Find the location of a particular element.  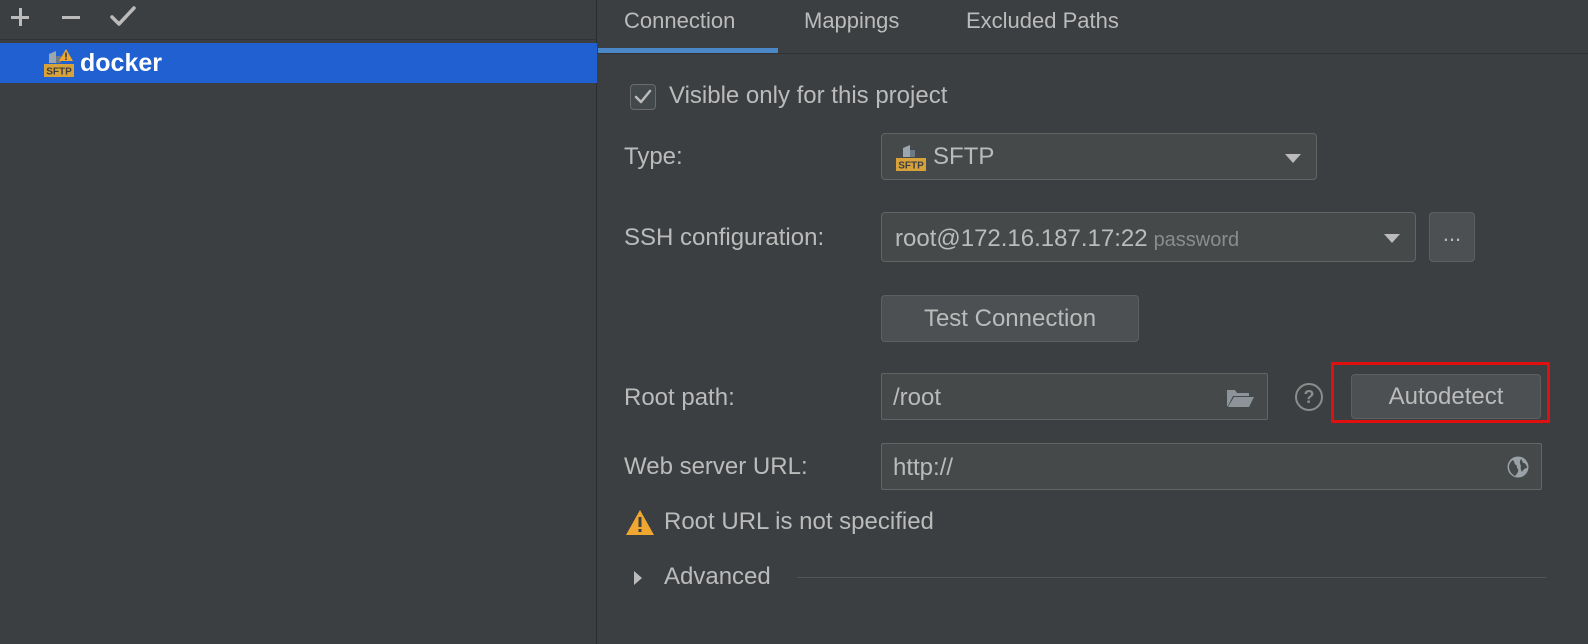

settings-tabs: Connection Mappings Excluded Paths is located at coordinates (1093, 27).